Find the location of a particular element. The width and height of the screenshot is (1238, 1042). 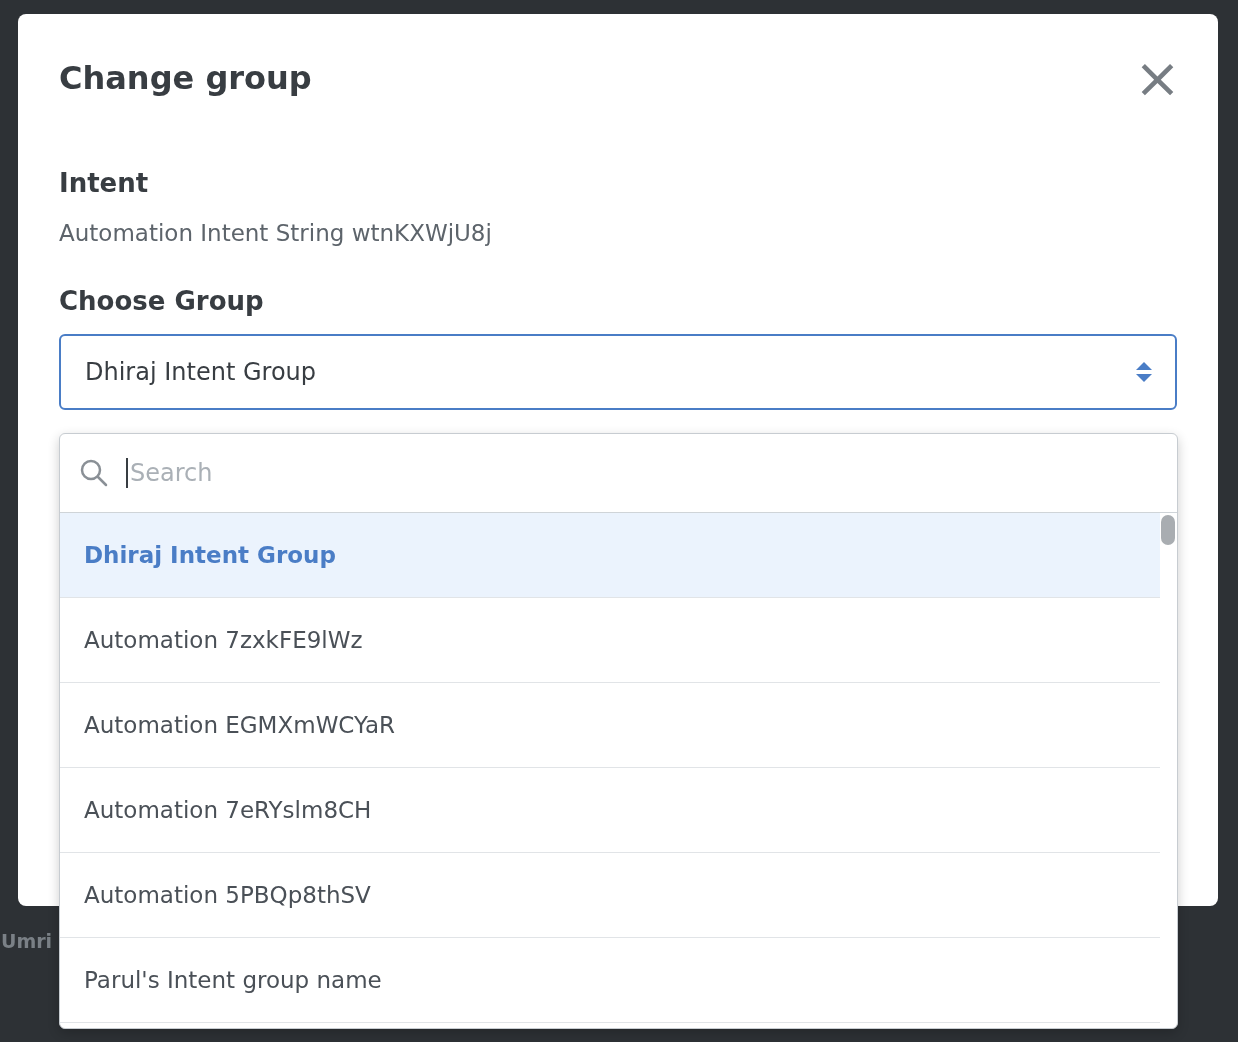

dialog-title: Change group is located at coordinates (185, 78).